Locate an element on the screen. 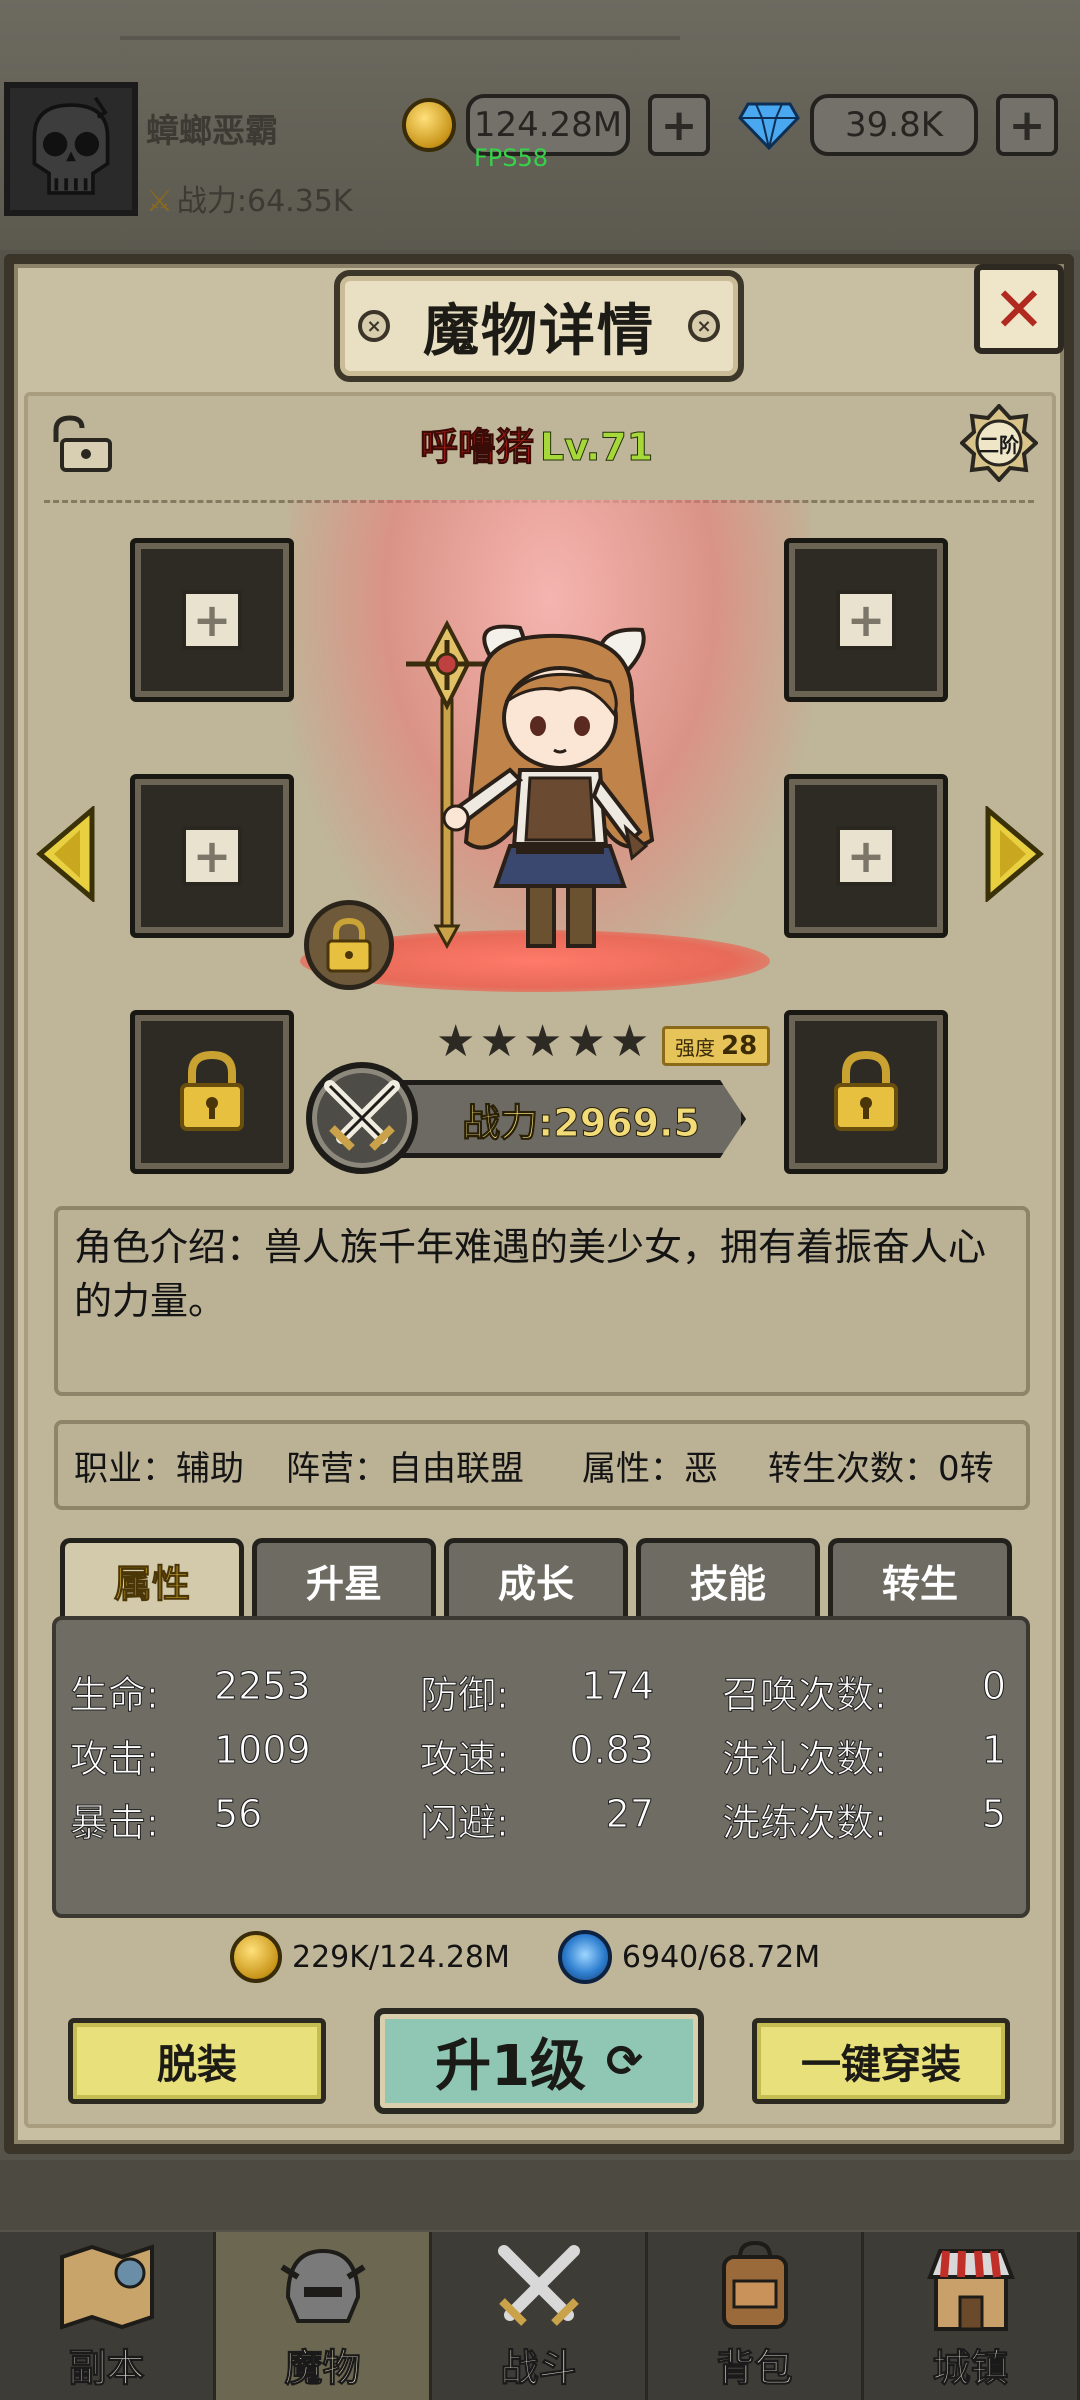  unlock-icon is located at coordinates (81, 444).